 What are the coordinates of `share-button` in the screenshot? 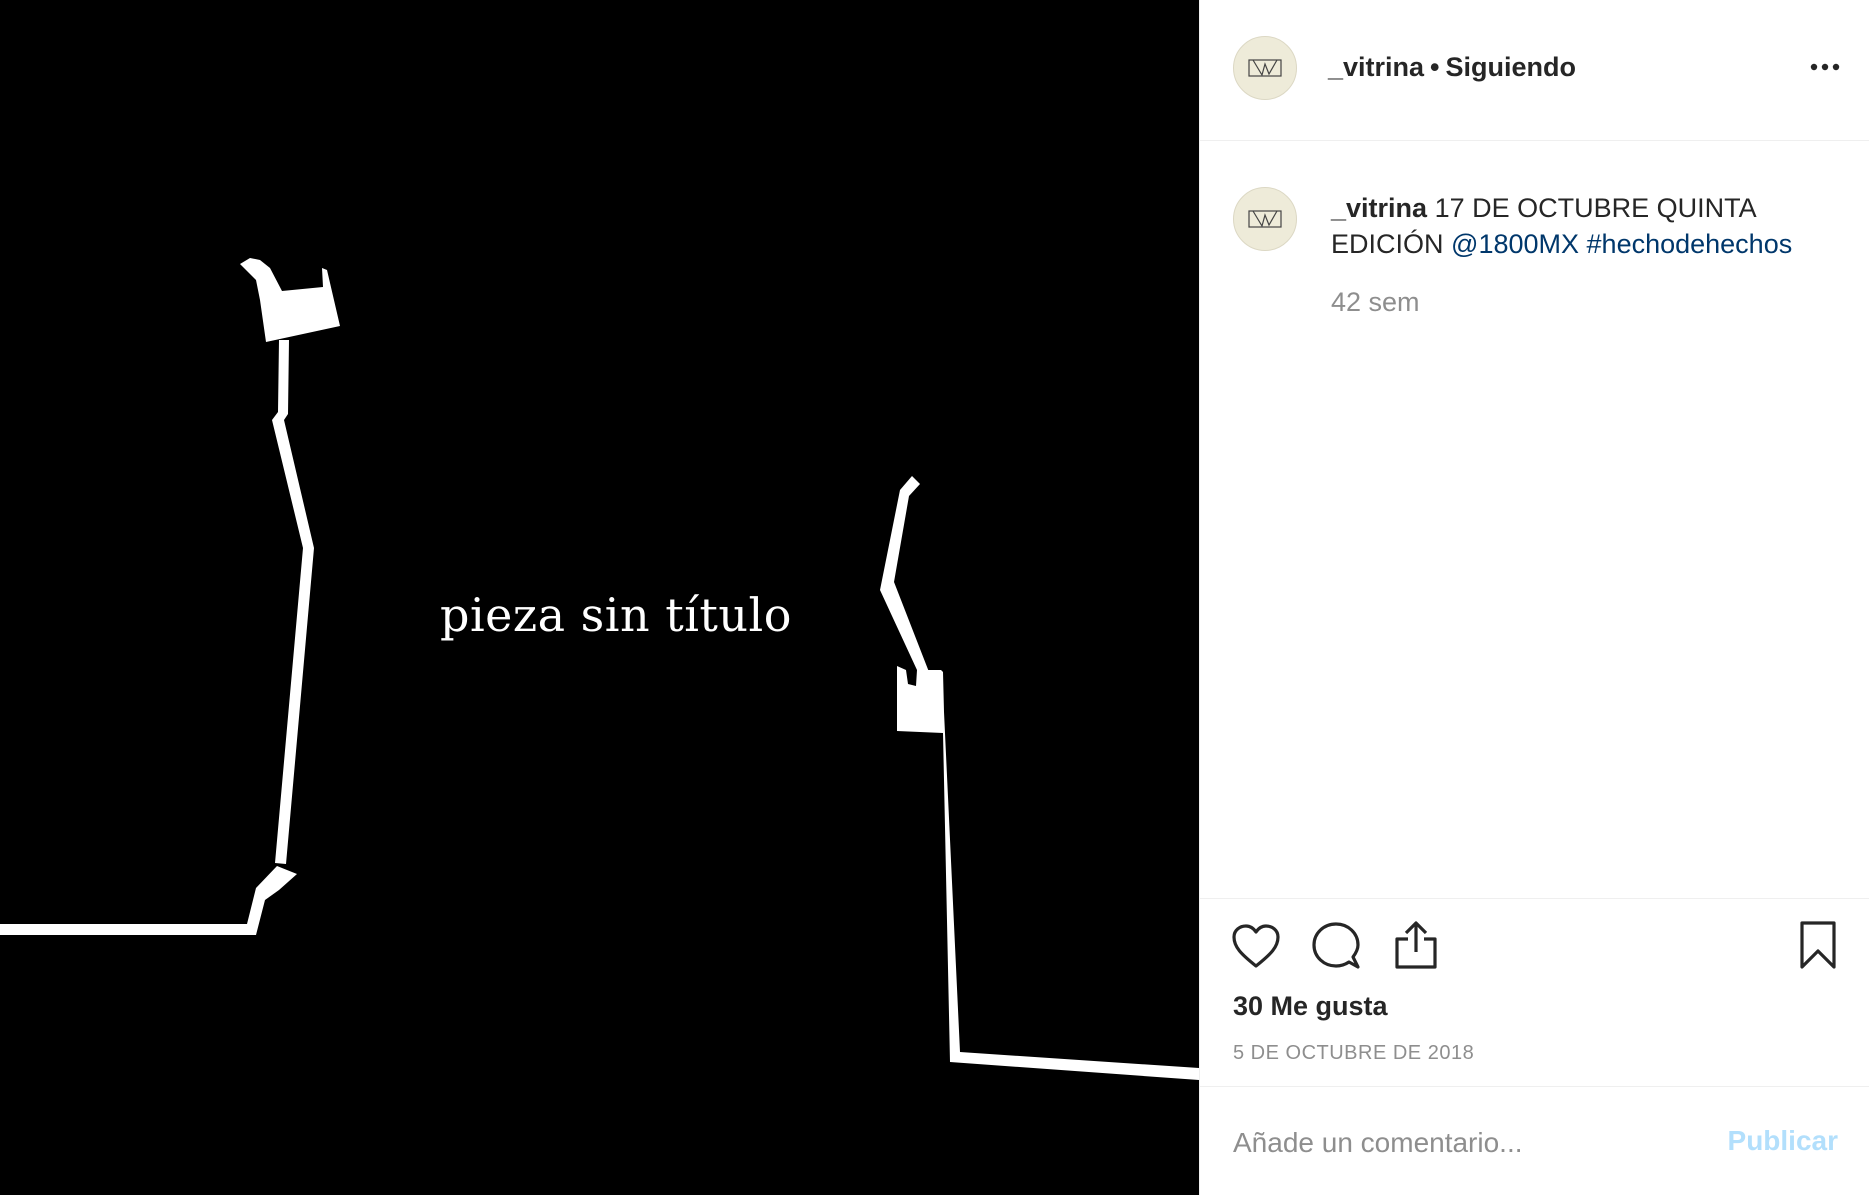 It's located at (1416, 945).